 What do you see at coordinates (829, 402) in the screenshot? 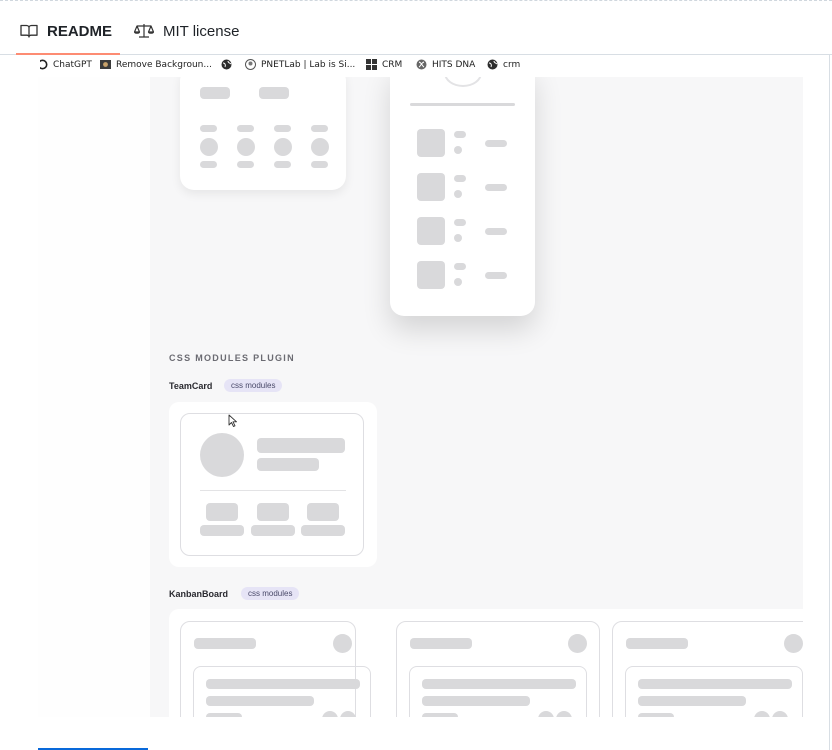
I see `content-right-border` at bounding box center [829, 402].